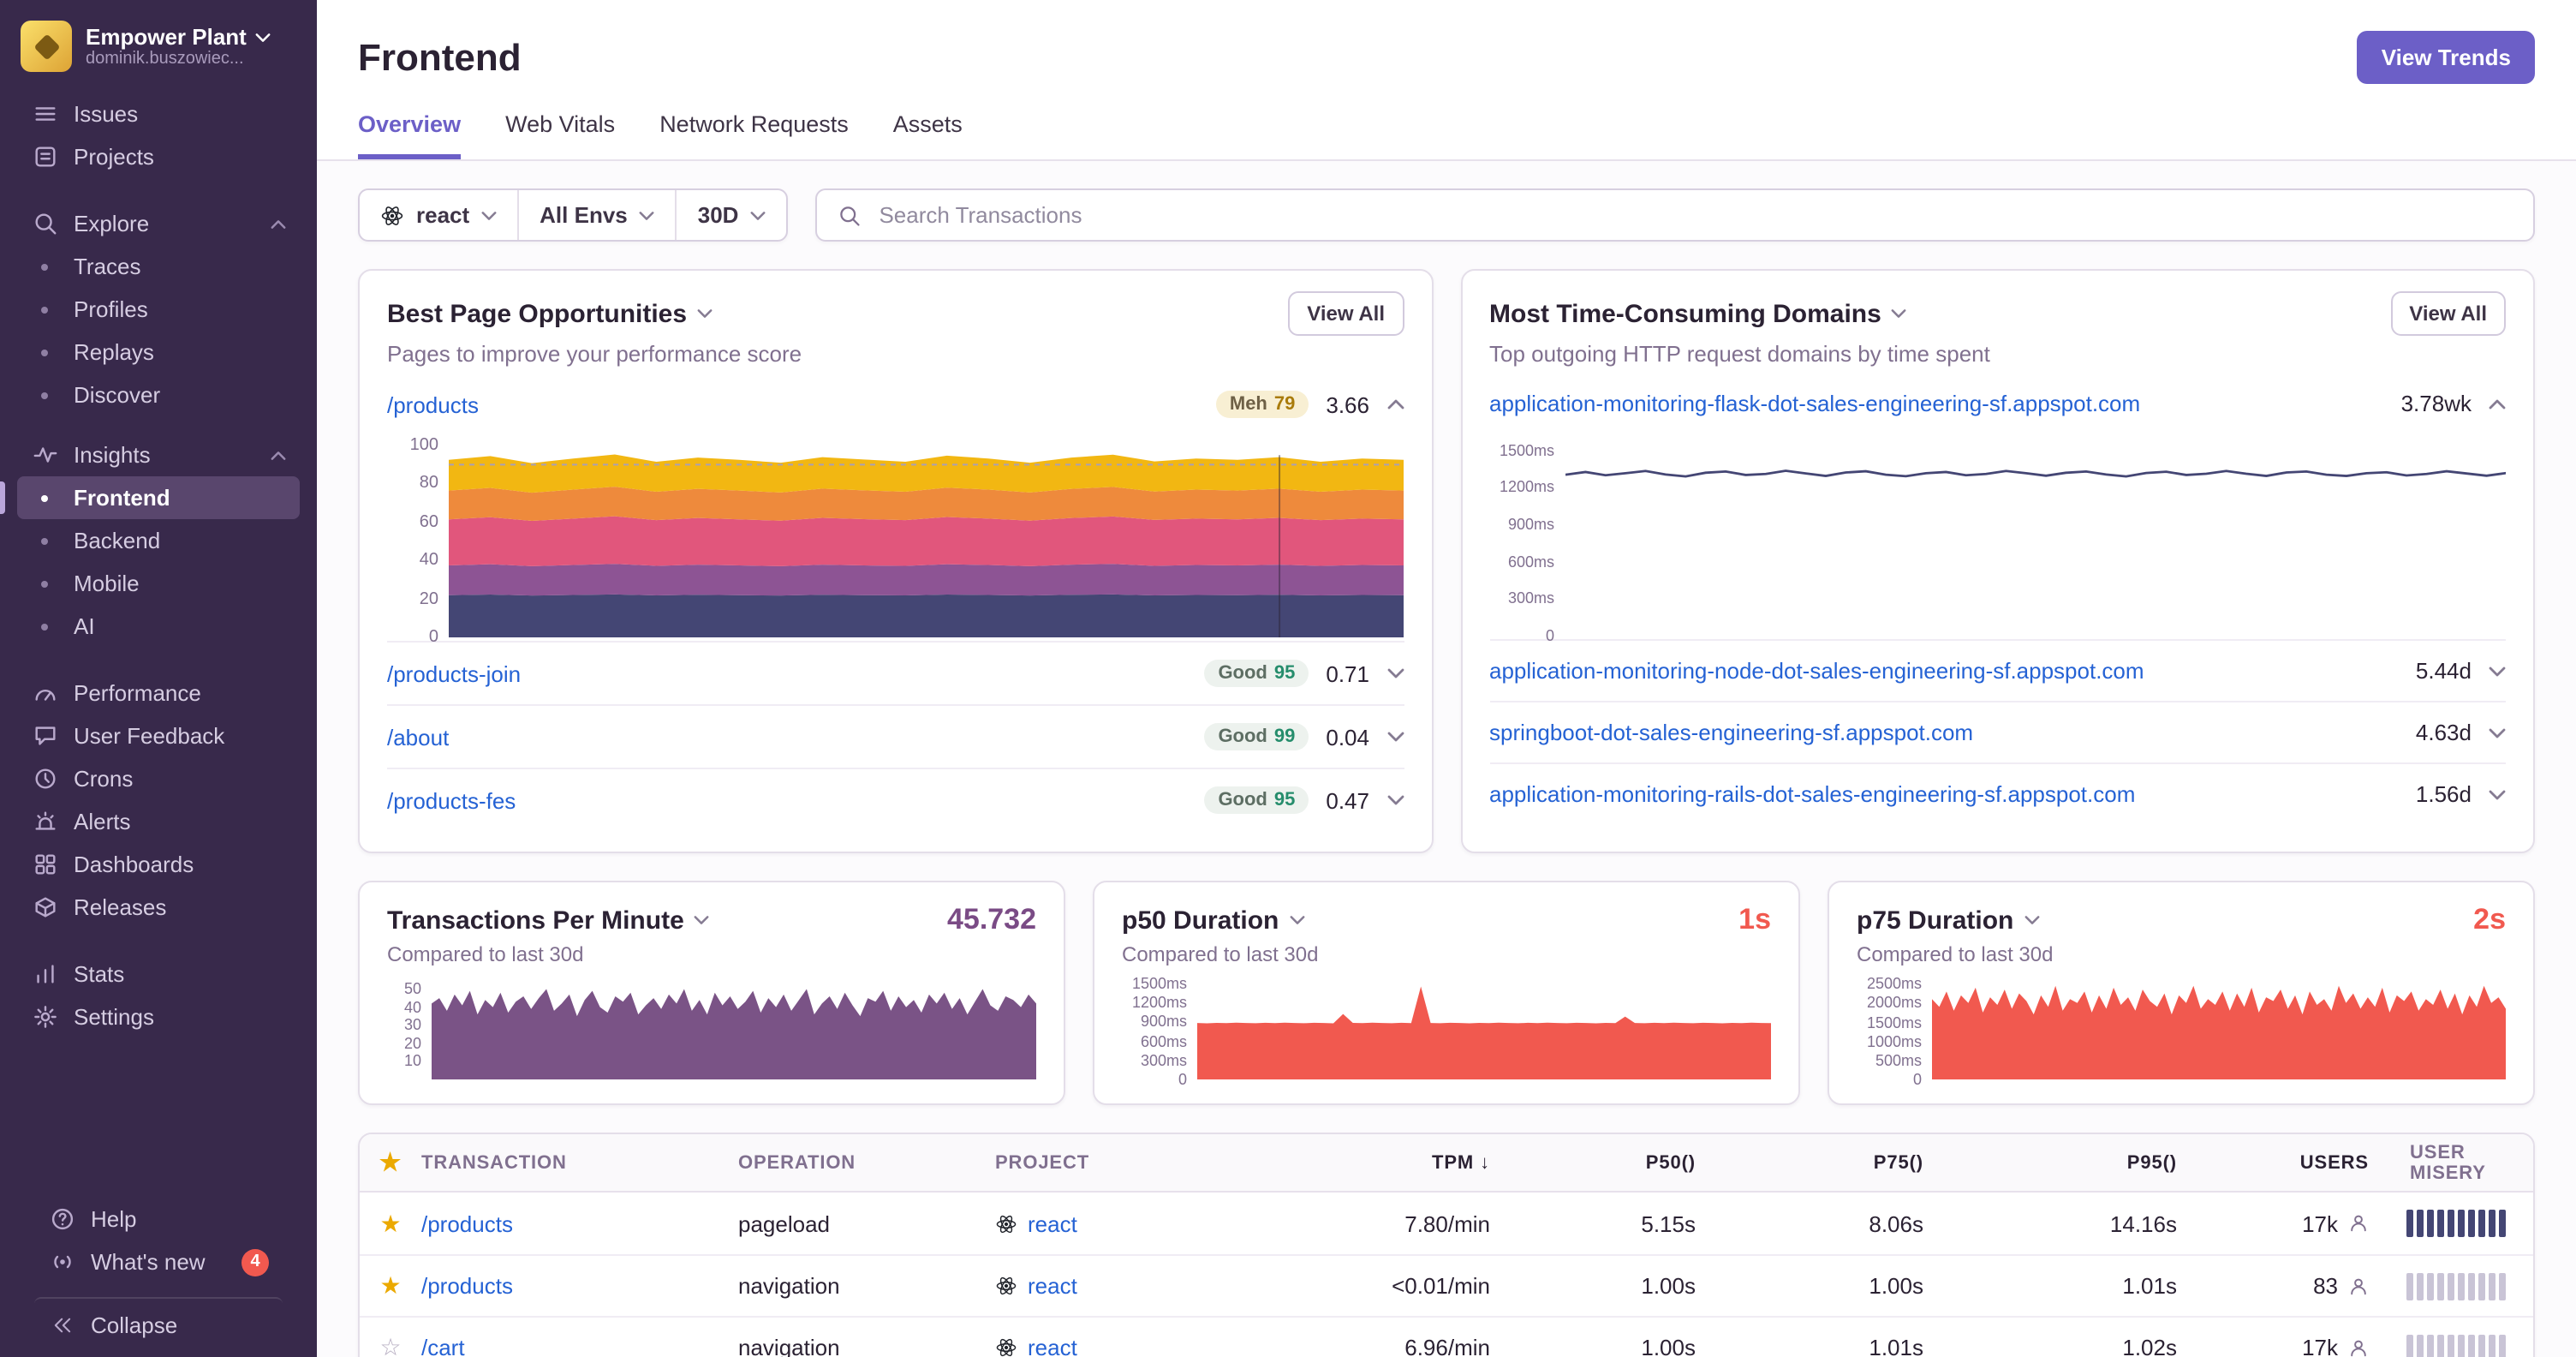 This screenshot has height=1357, width=2576. I want to click on tab-overview: Overview, so click(410, 135).